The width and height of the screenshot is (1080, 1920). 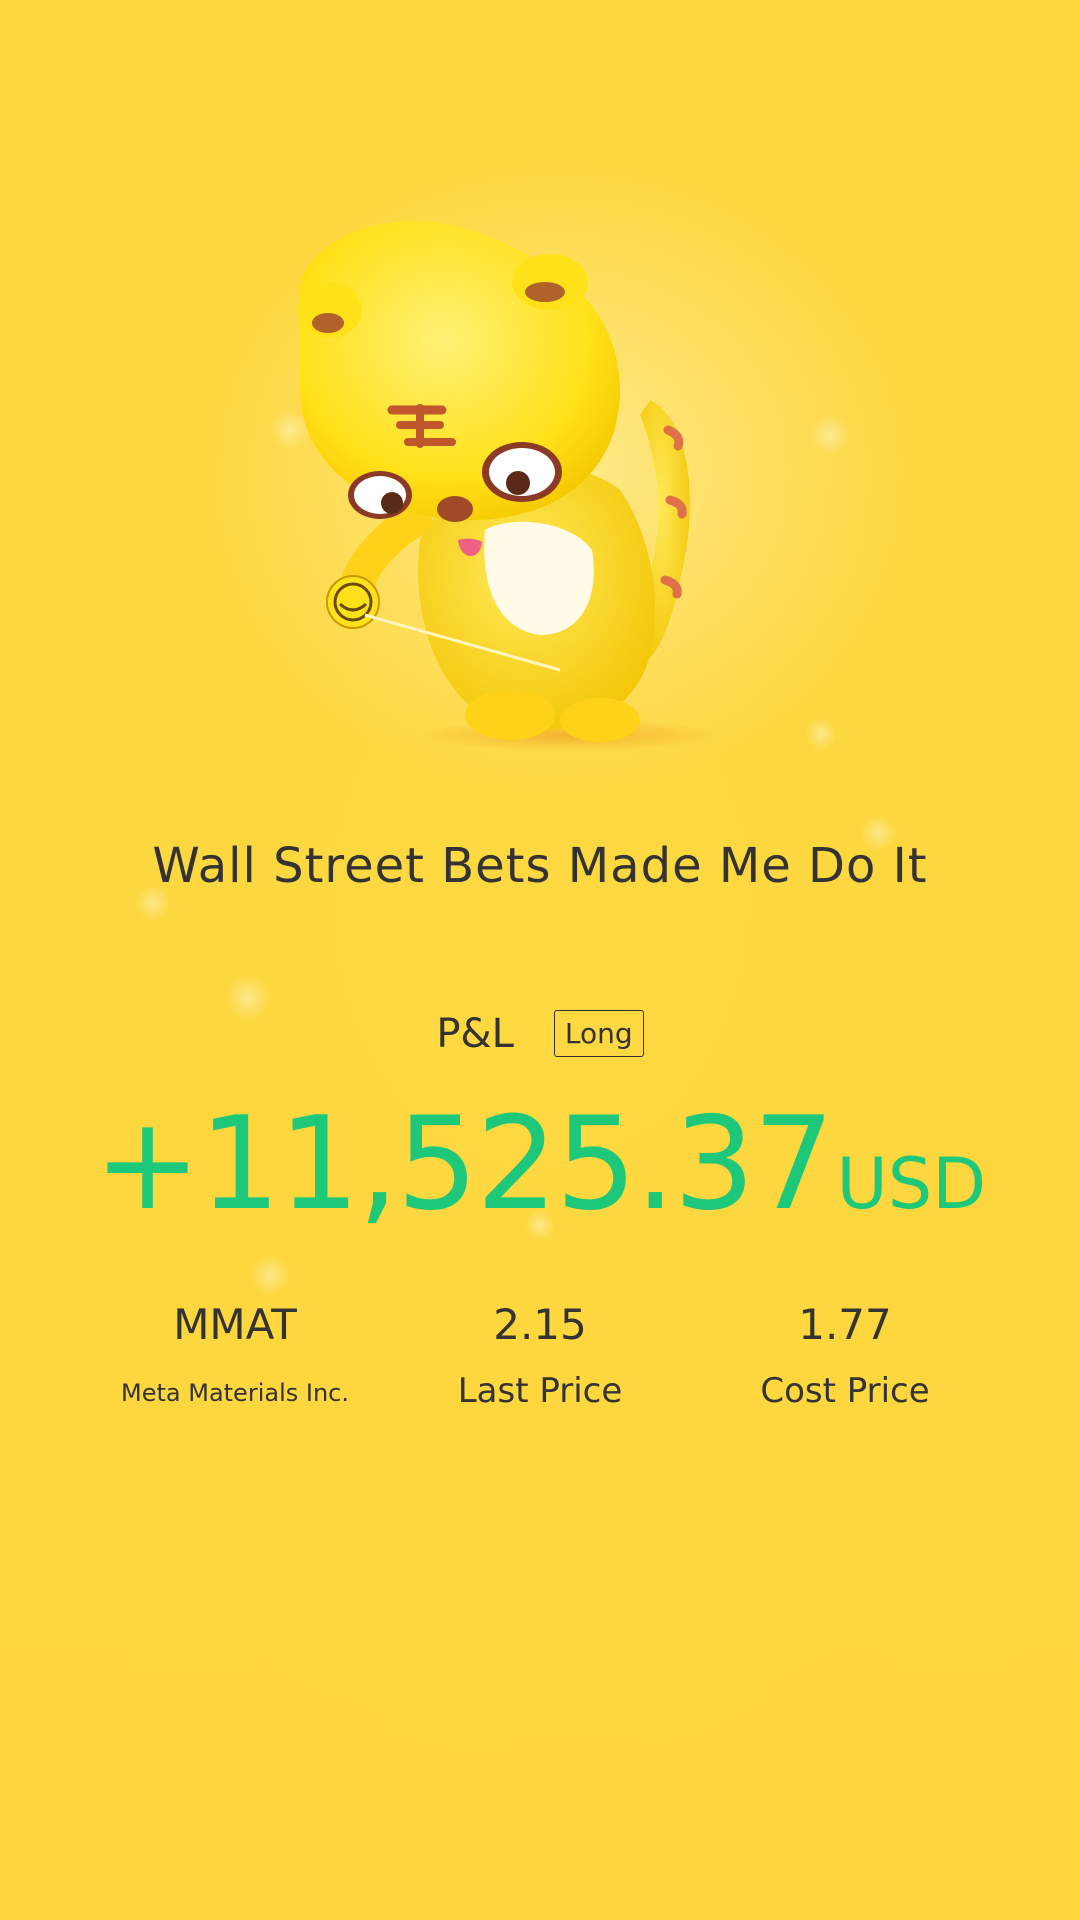 I want to click on cost-price-value: 1.77, so click(x=845, y=1324).